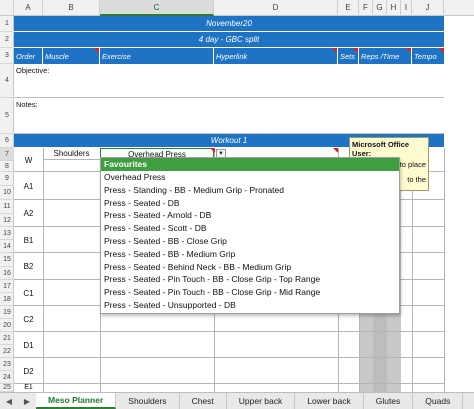 The width and height of the screenshot is (474, 409). Describe the element at coordinates (250, 241) in the screenshot. I see `dropdown-option: Press - Seated - BB - Close Grip` at that location.